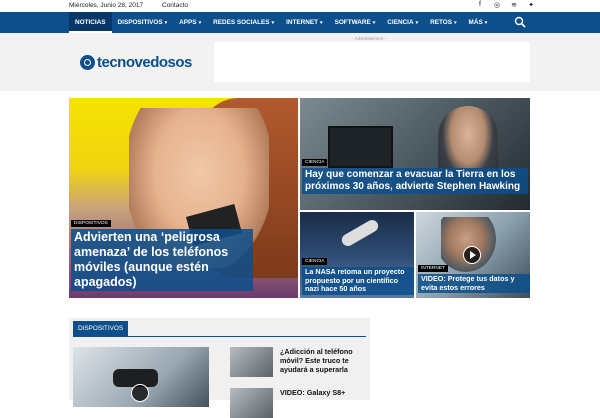 The height and width of the screenshot is (418, 600). I want to click on nav-item-label: INTERNET, so click(302, 22).